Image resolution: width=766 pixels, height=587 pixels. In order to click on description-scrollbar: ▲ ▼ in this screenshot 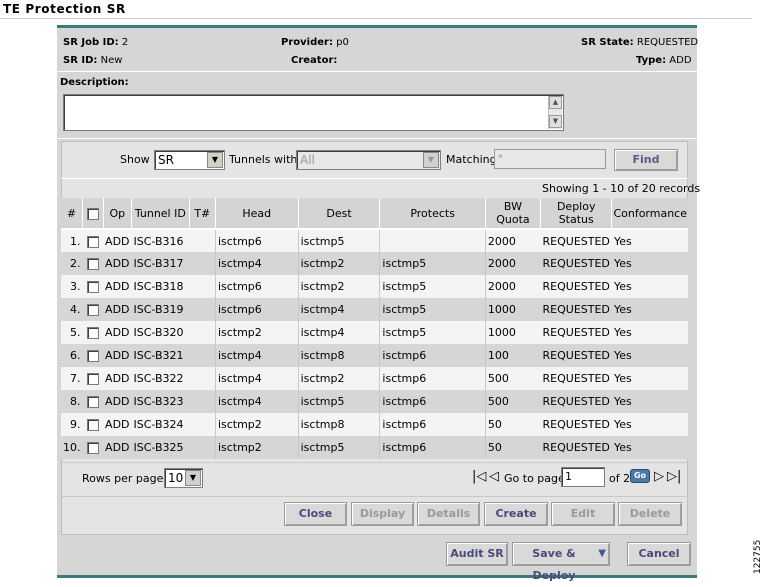, I will do `click(555, 112)`.